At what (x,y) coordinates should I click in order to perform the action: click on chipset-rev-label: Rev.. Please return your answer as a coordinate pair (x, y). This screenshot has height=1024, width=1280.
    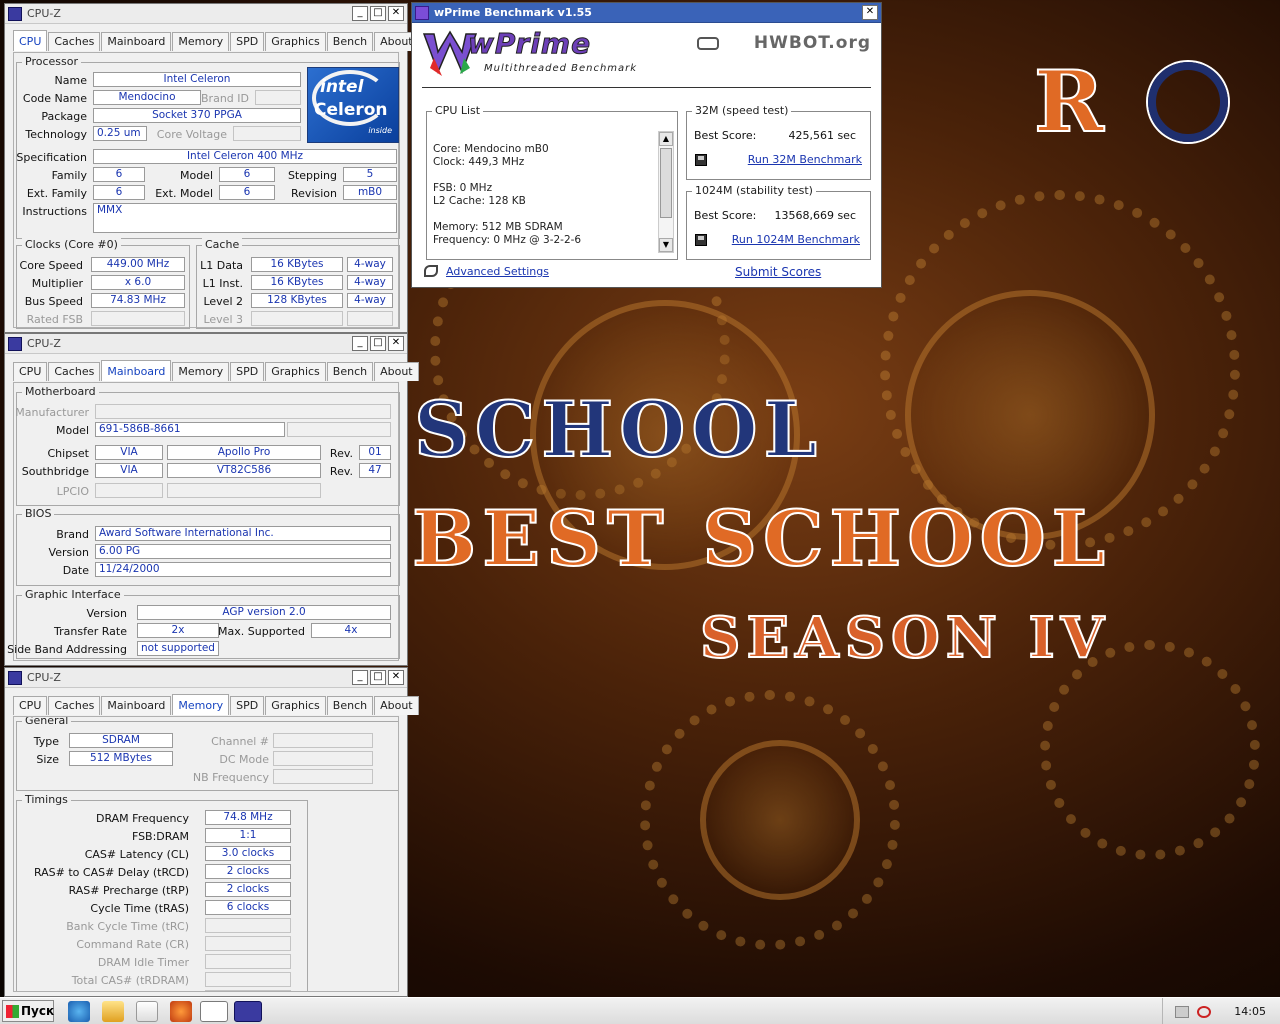
    Looking at the image, I should click on (341, 453).